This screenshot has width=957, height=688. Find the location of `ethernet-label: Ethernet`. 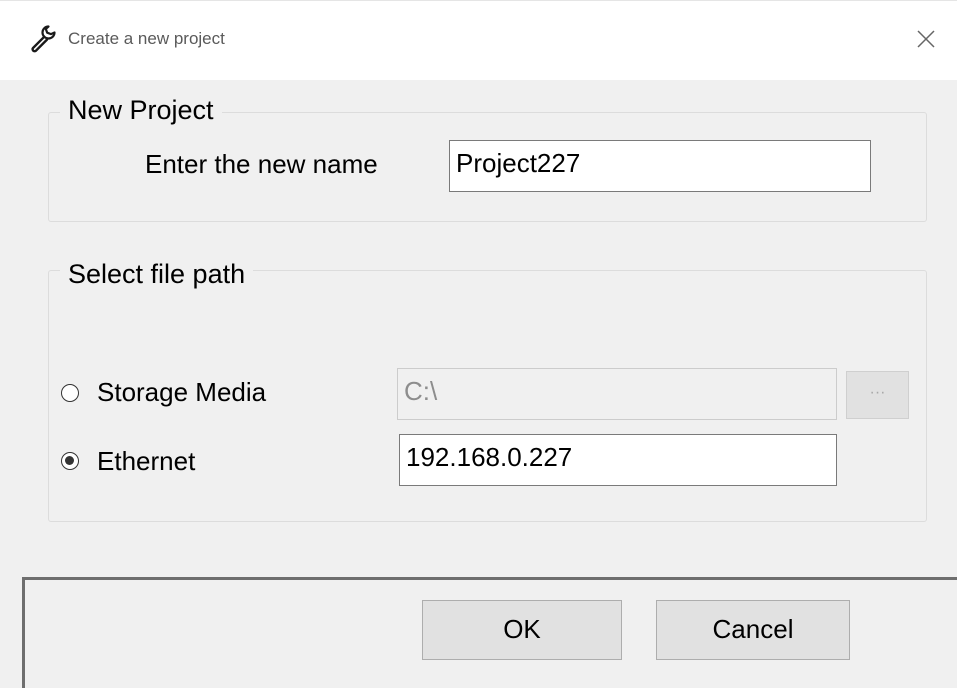

ethernet-label: Ethernet is located at coordinates (146, 461).